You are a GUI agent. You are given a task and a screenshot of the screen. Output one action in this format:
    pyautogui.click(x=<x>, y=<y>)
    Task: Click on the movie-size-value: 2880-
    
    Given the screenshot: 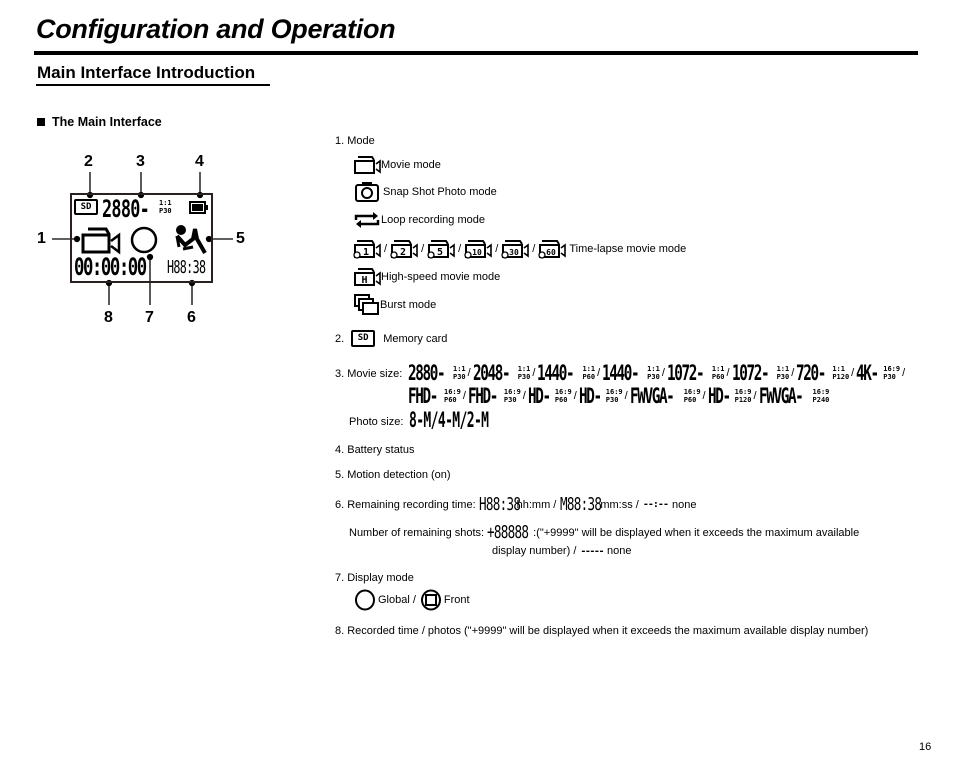 What is the action you would take?
    pyautogui.click(x=427, y=373)
    